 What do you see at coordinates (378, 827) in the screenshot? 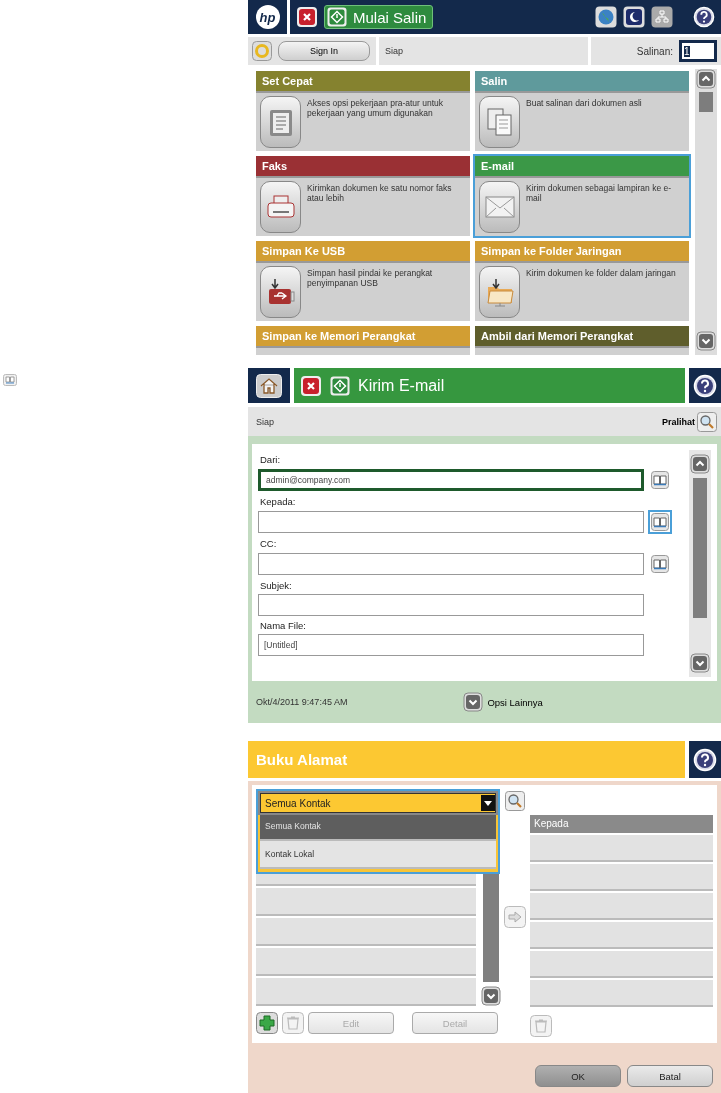
I see `dropdown-option: Semua Kontak` at bounding box center [378, 827].